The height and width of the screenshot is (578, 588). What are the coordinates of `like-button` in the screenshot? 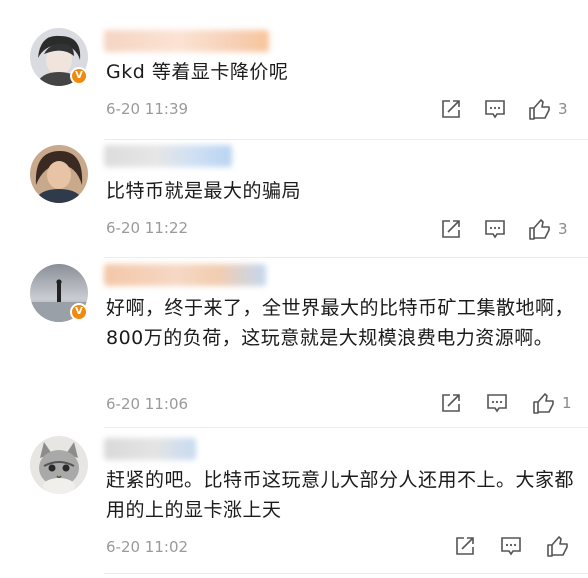 It's located at (561, 546).